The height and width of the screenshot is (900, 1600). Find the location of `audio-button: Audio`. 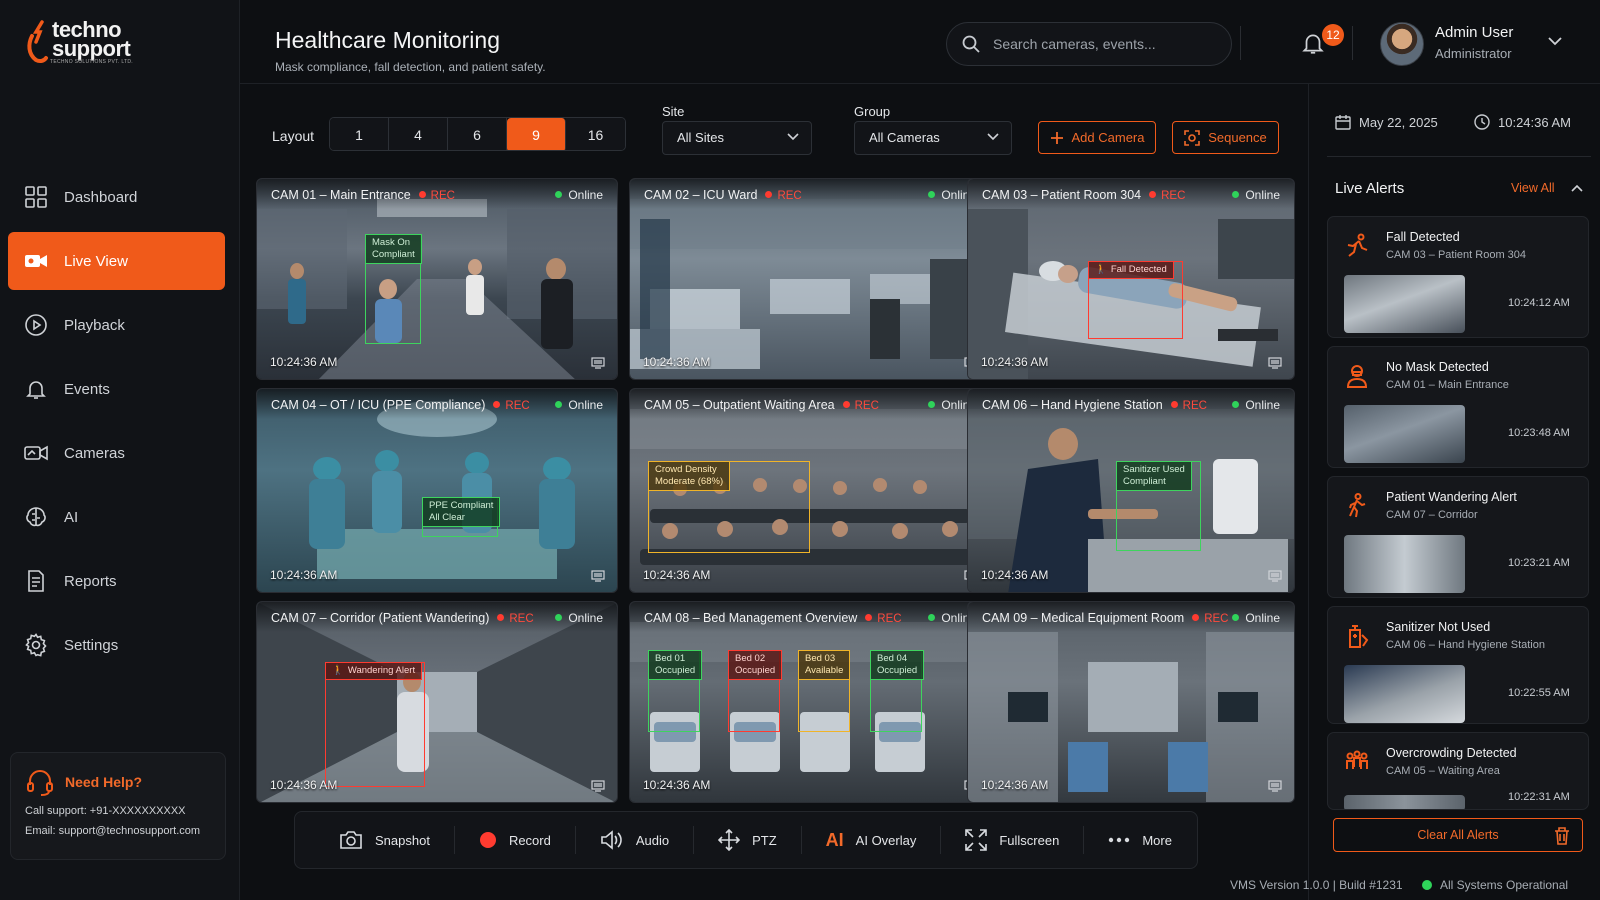

audio-button: Audio is located at coordinates (635, 840).